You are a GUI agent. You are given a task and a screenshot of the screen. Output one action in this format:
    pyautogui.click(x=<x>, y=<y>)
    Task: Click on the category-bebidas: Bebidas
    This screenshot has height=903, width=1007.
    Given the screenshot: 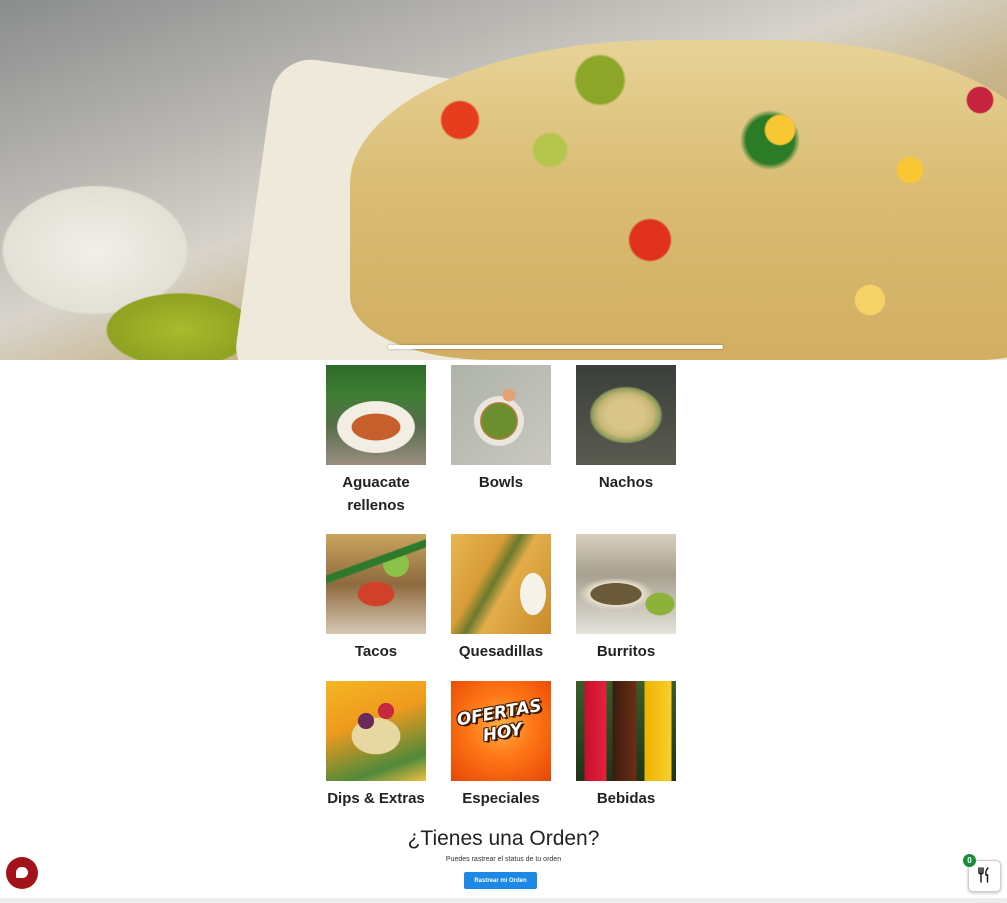 What is the action you would take?
    pyautogui.click(x=626, y=745)
    